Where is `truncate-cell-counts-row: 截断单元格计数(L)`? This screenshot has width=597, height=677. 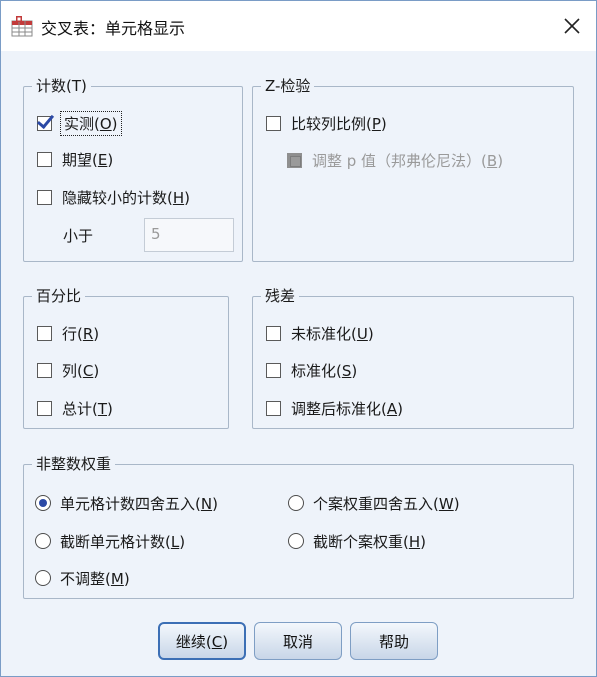
truncate-cell-counts-row: 截断单元格计数(L) is located at coordinates (110, 541).